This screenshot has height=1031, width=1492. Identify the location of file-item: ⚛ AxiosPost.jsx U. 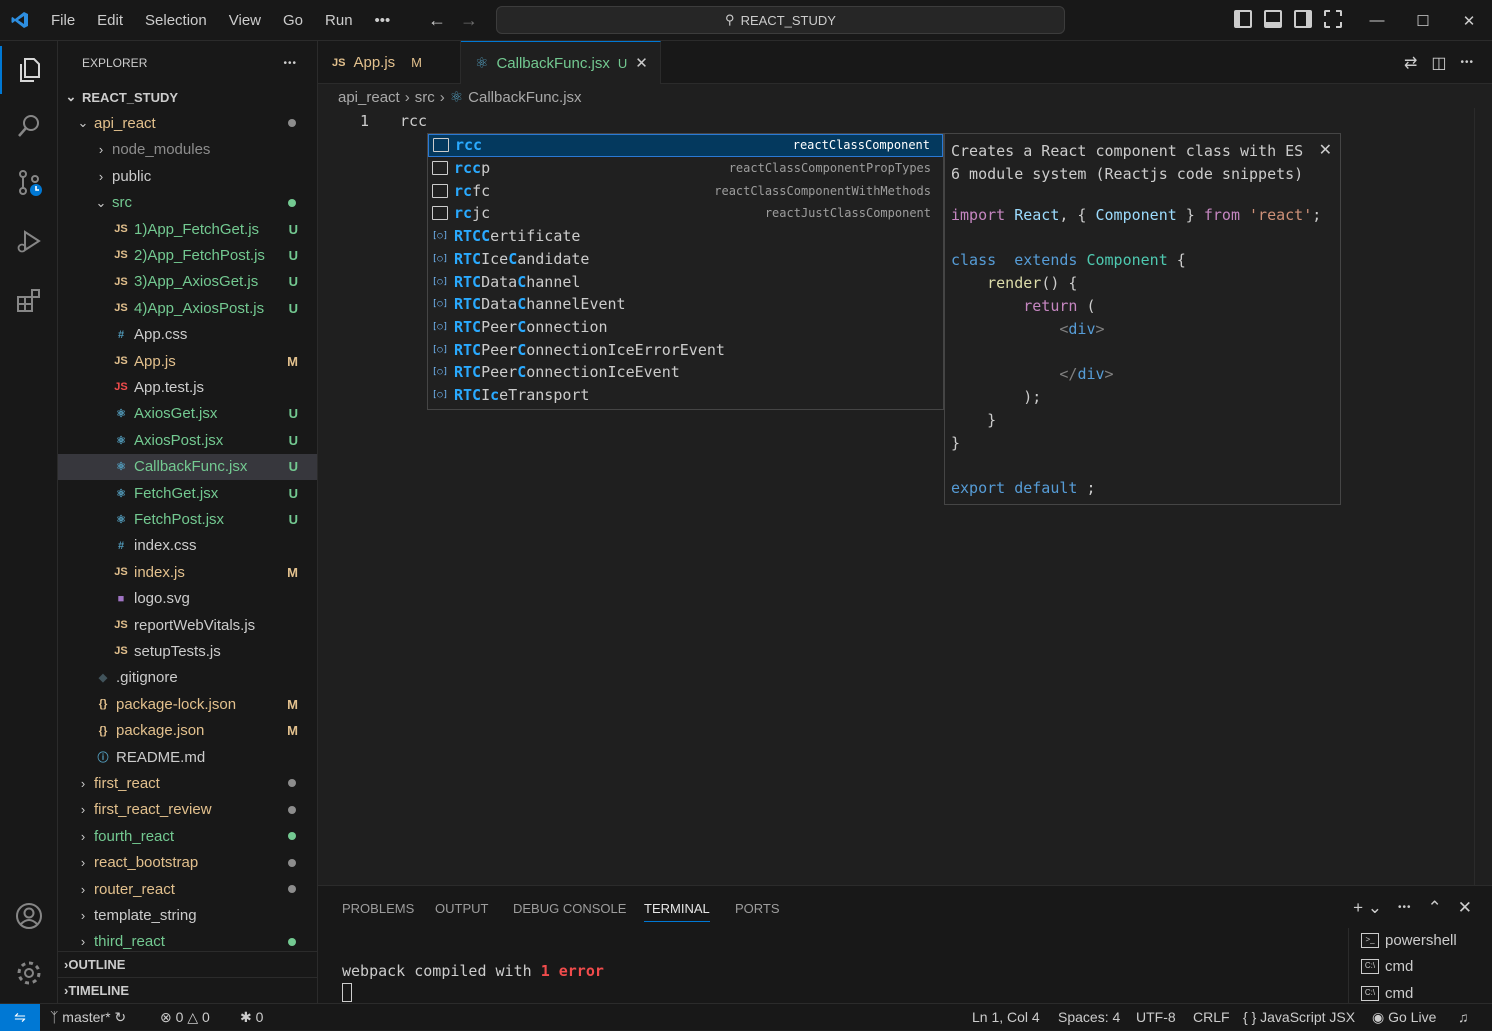
(187, 440).